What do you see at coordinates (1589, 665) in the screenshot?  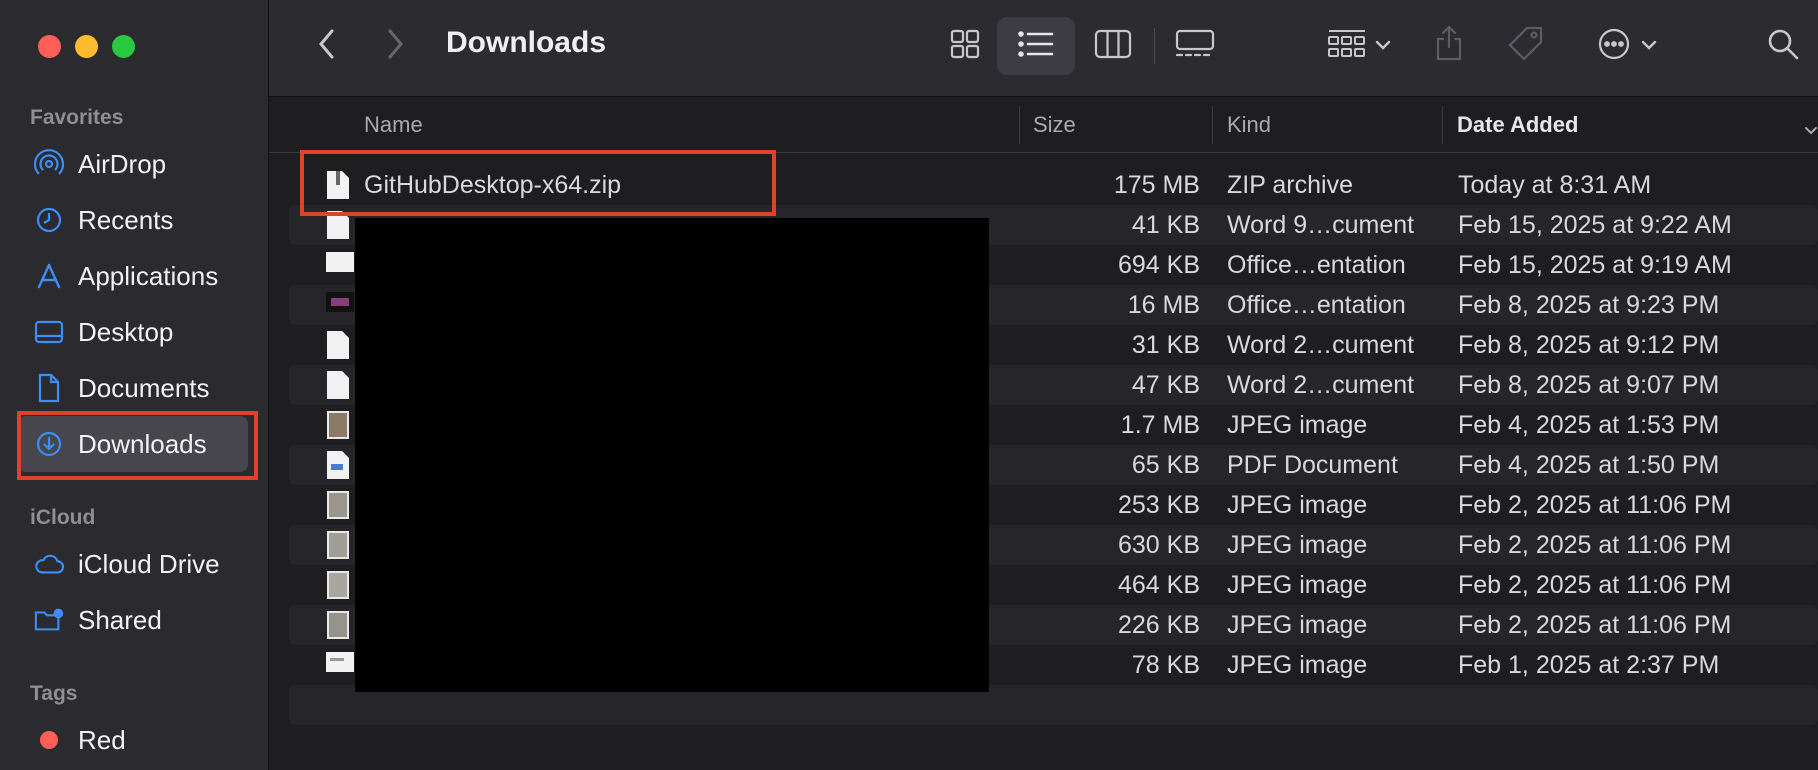 I see `file-date-added: Feb 1, 2025 at 2:37 PM` at bounding box center [1589, 665].